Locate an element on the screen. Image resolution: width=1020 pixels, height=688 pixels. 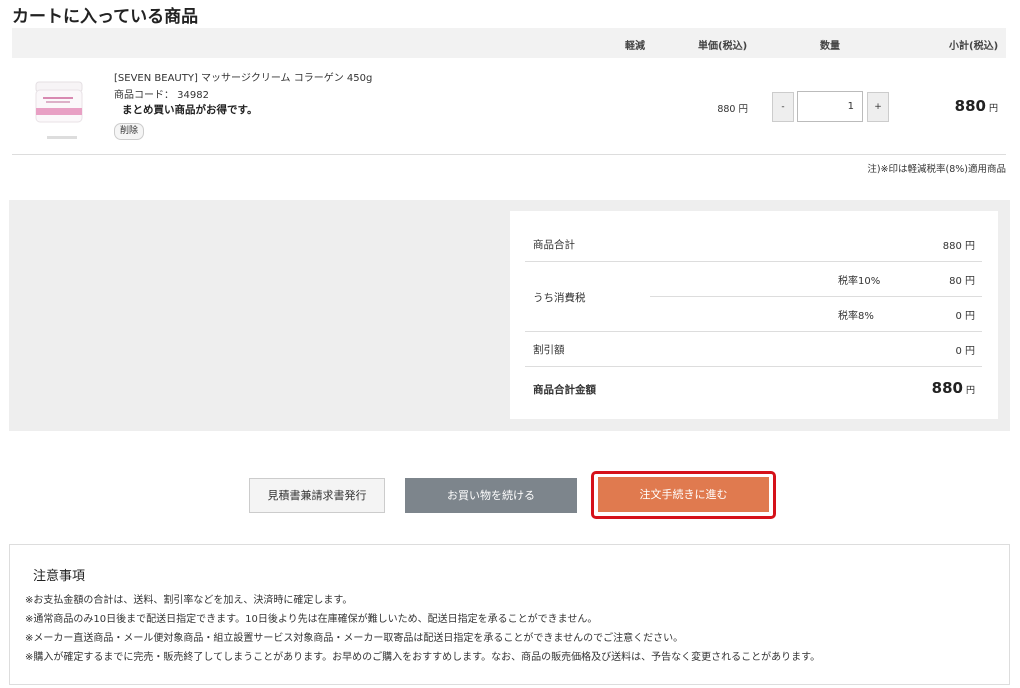
product-name-link: [SEVEN BEAUTY] マッサージクリーム コラーゲン 450g is located at coordinates (243, 76).